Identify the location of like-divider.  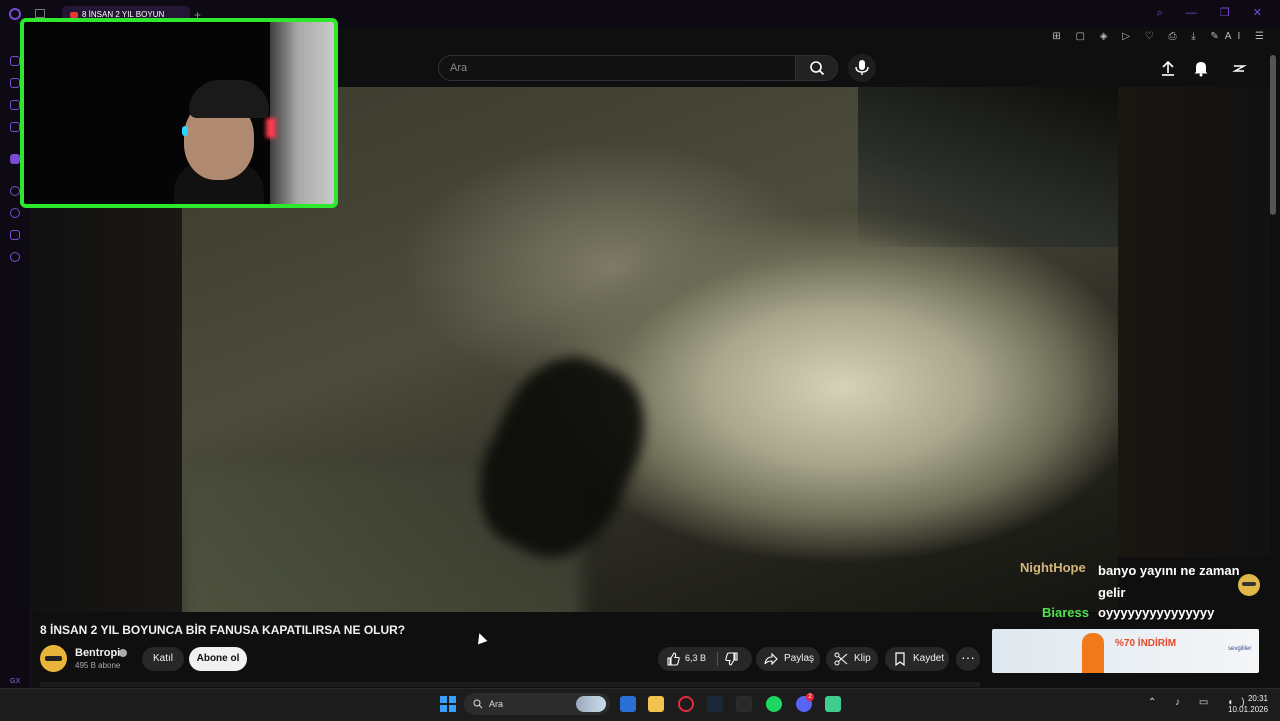
(717, 659).